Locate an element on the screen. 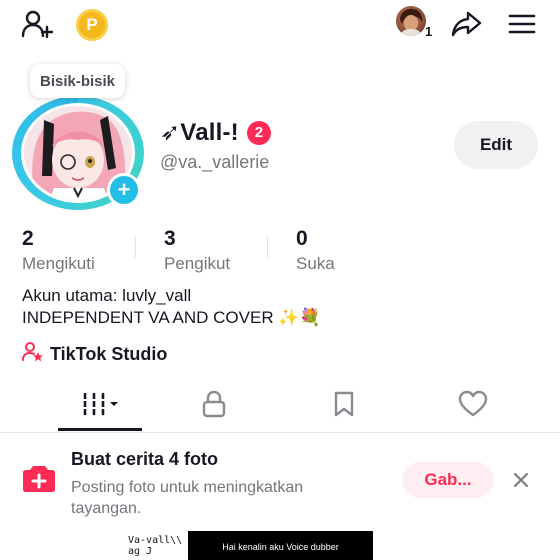 The width and height of the screenshot is (560, 560). videos-grid-icon is located at coordinates (100, 406).